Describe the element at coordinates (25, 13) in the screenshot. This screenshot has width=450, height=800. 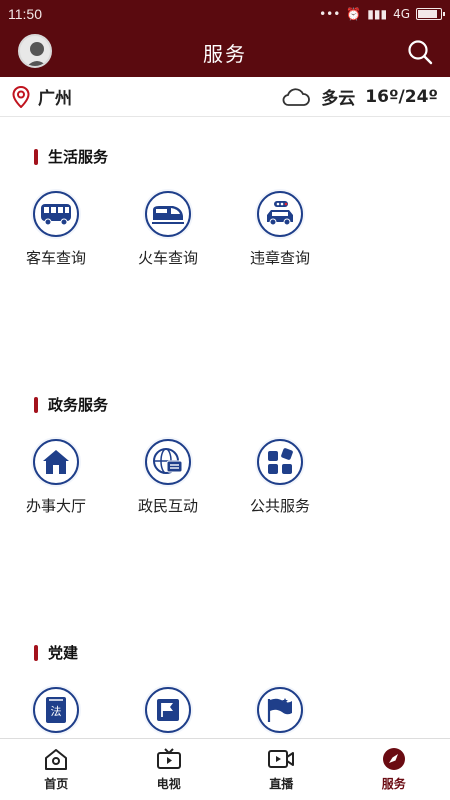
I see `status-time: 11:50` at that location.